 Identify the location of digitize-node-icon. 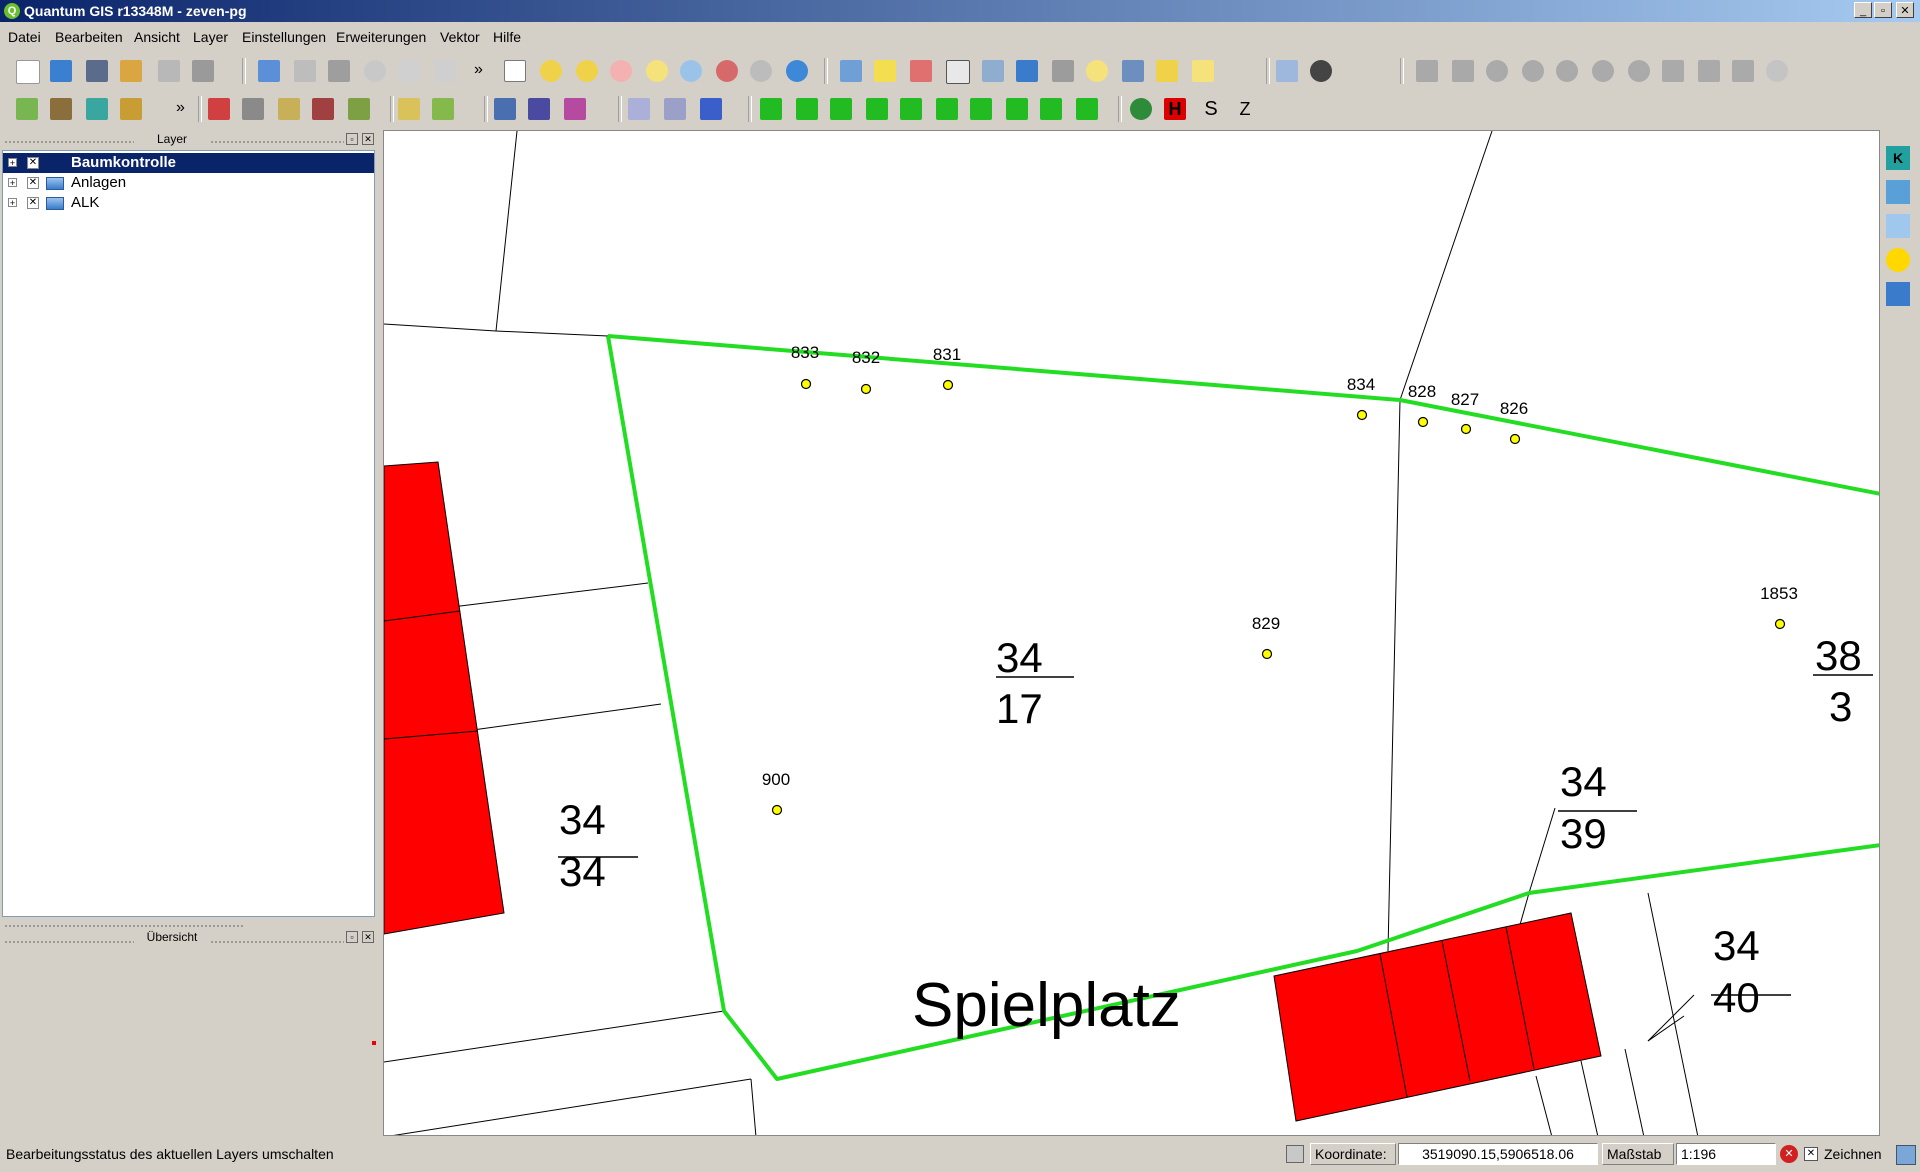
(711, 109).